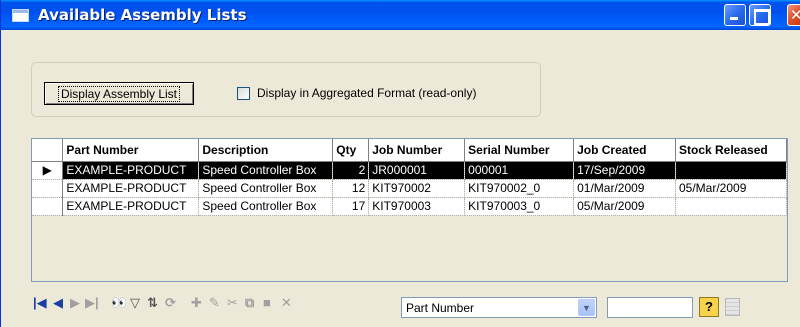 This screenshot has width=800, height=327. Describe the element at coordinates (196, 303) in the screenshot. I see `insert-icon: ✚` at that location.